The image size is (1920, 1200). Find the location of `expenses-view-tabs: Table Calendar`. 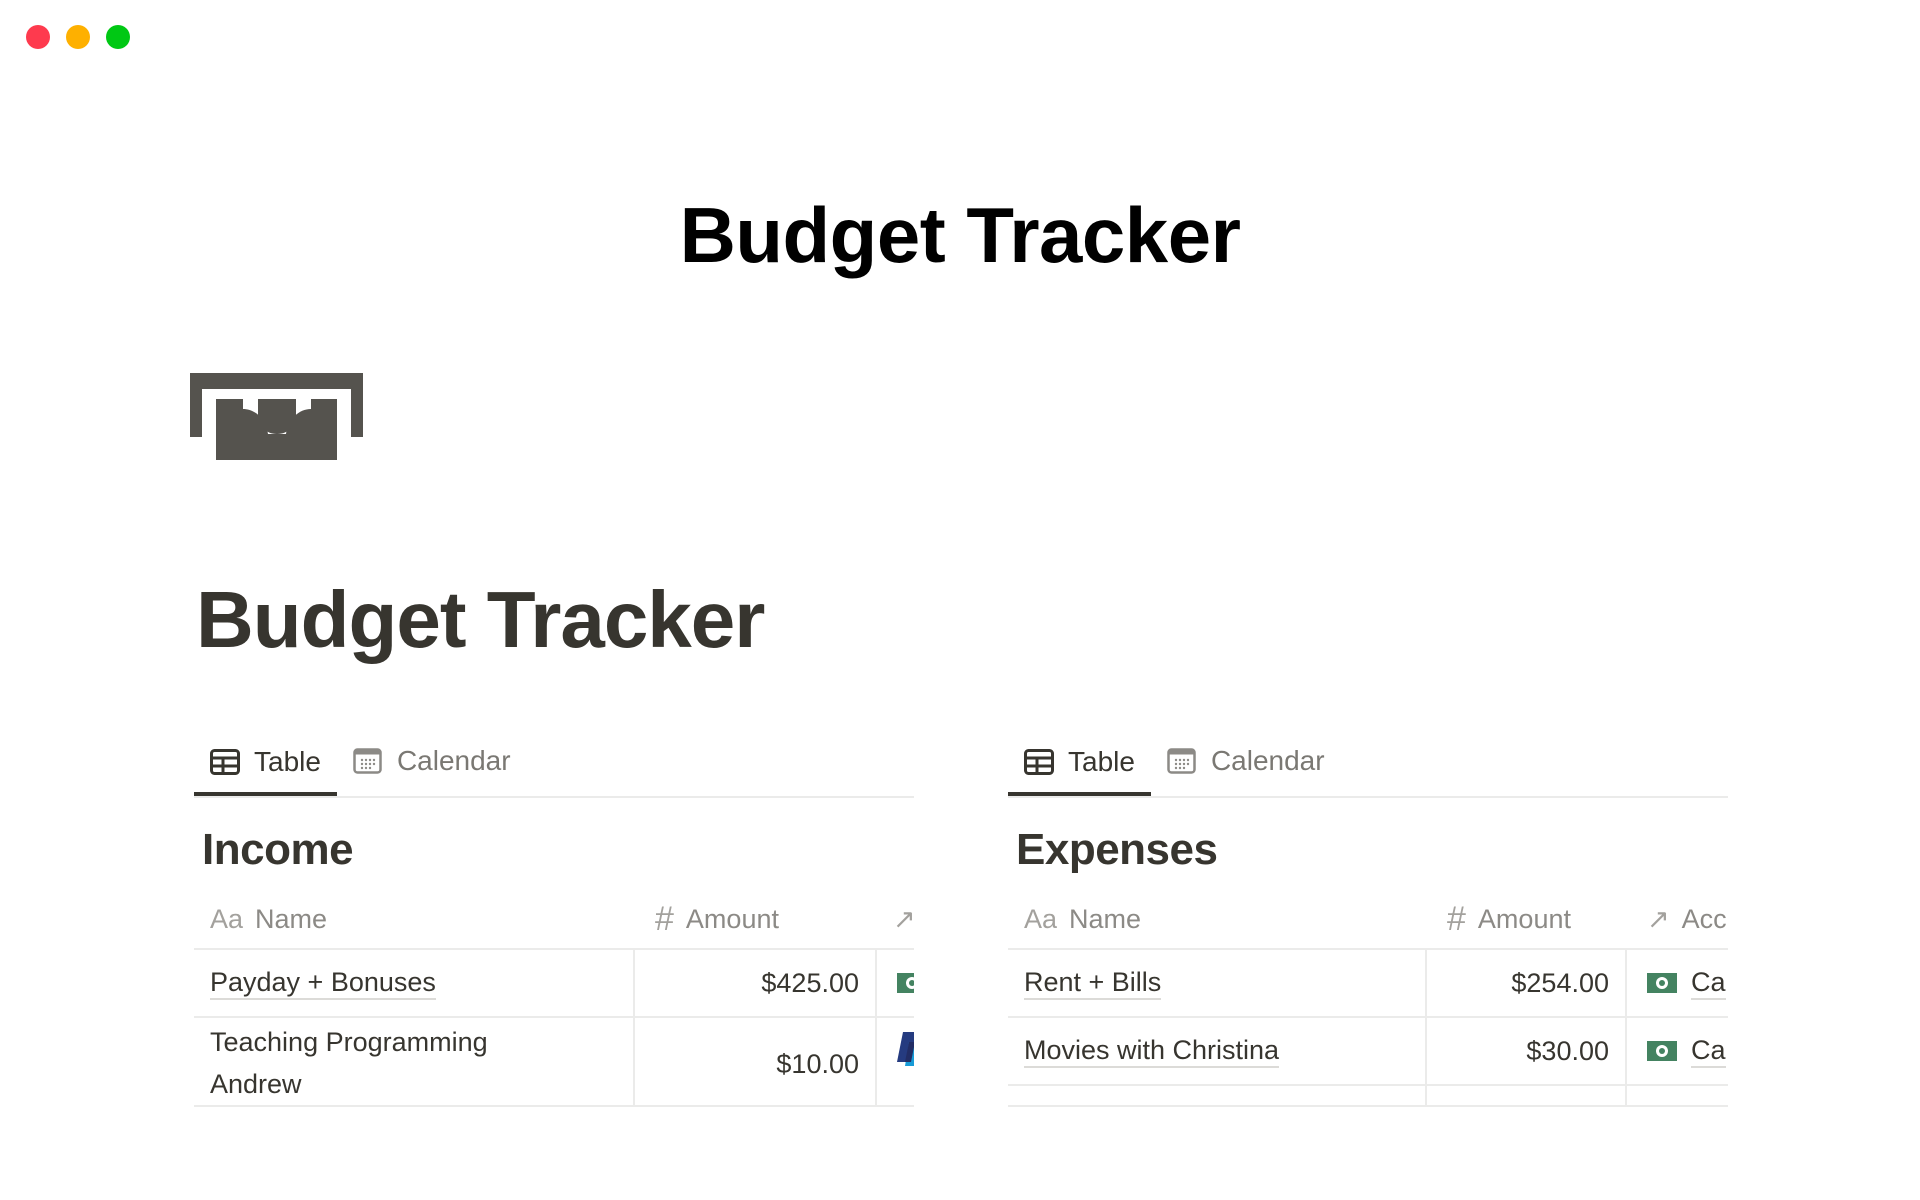

expenses-view-tabs: Table Calendar is located at coordinates (1368, 763).